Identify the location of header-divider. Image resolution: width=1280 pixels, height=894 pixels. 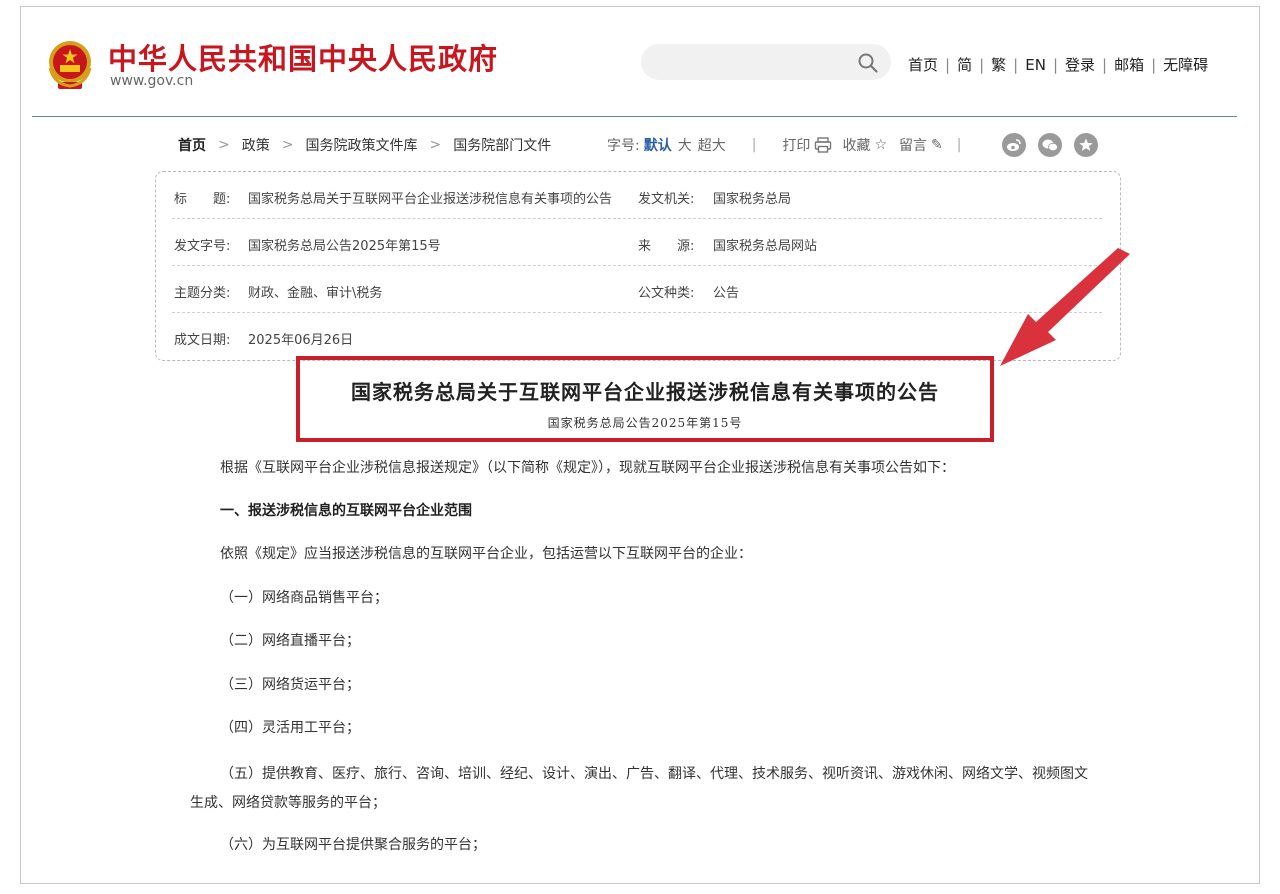
(634, 116).